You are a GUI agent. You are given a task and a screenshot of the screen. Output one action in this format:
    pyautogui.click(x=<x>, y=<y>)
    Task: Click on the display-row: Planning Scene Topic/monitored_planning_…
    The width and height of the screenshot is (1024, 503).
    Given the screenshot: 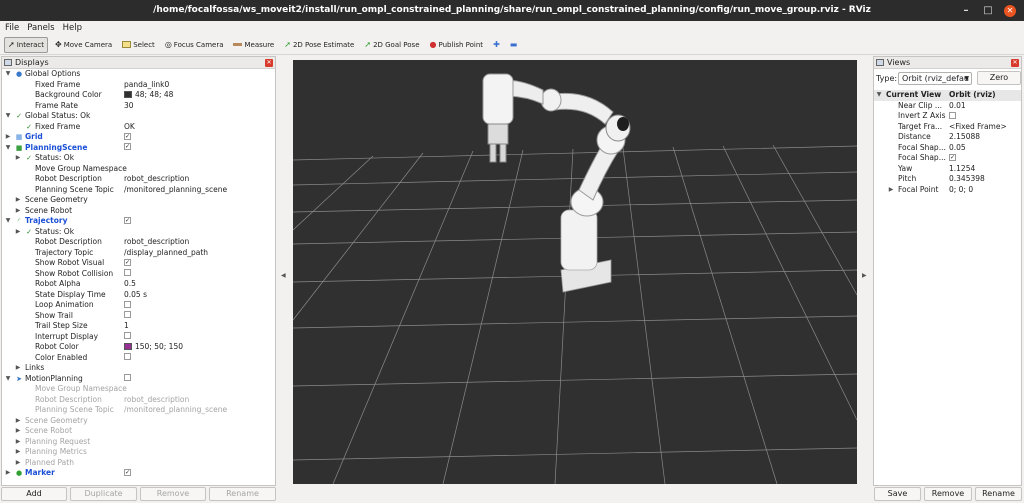 What is the action you would take?
    pyautogui.click(x=138, y=190)
    